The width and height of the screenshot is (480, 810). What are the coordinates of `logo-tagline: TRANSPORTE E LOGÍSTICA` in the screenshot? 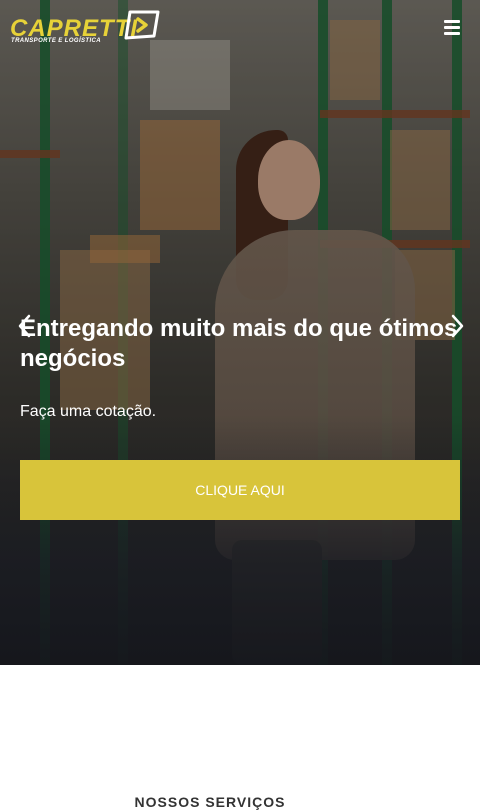 It's located at (56, 41).